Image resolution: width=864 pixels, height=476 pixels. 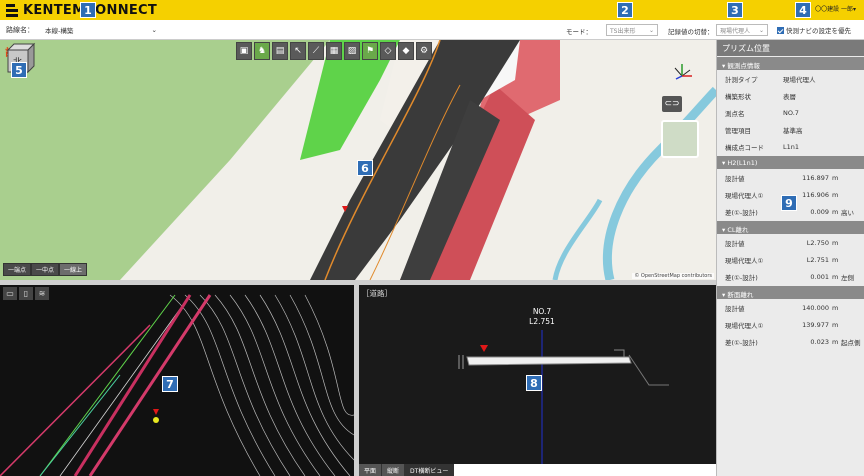 What do you see at coordinates (738, 130) in the screenshot?
I see `row-key: 管理項目` at bounding box center [738, 130].